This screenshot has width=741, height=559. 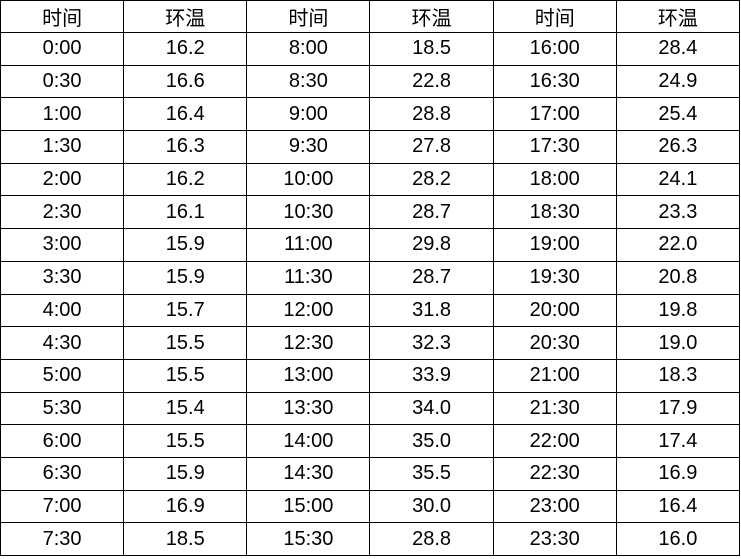 I want to click on time-cell-1: 0:00, so click(x=62, y=49).